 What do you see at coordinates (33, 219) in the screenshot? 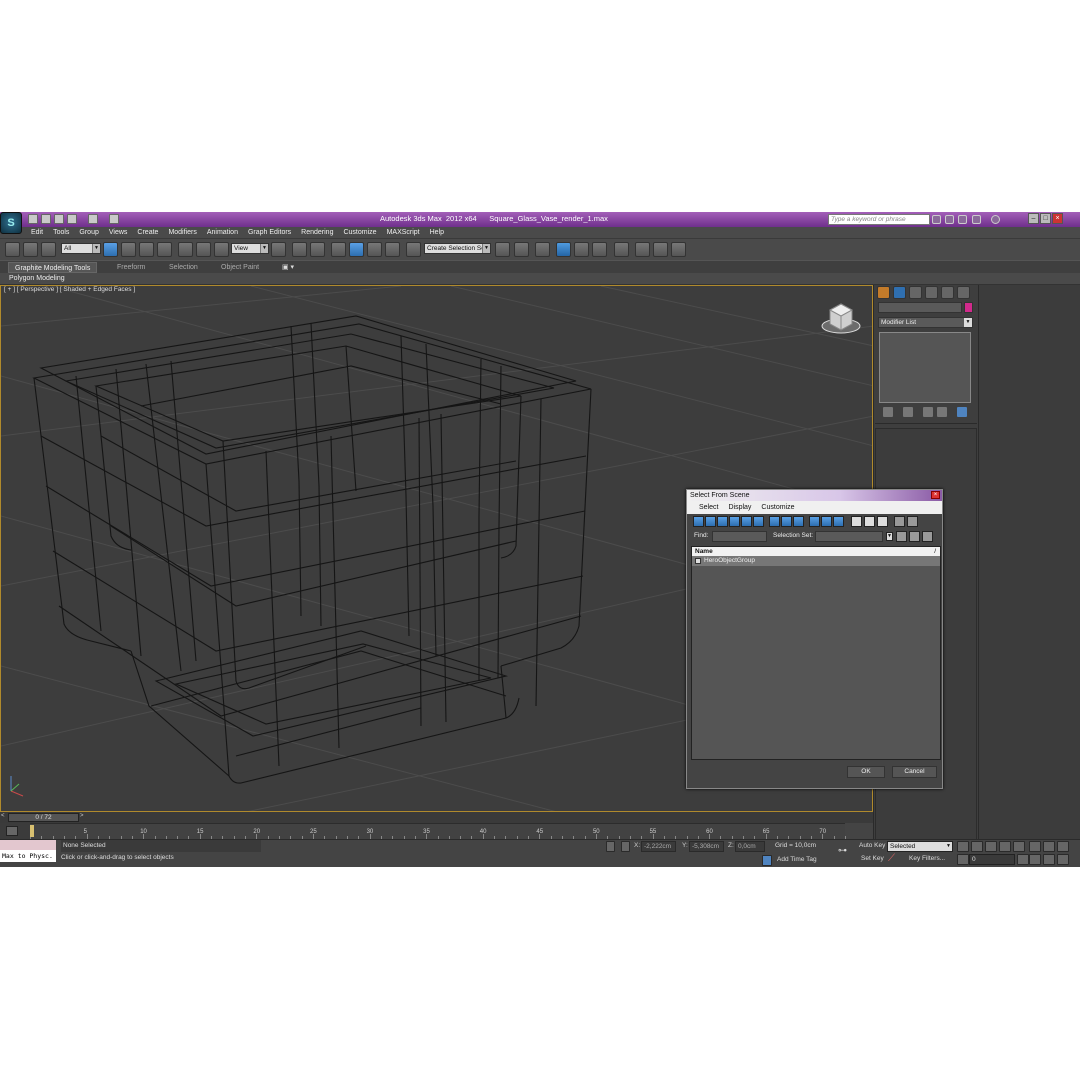
I see `new-file-icon` at bounding box center [33, 219].